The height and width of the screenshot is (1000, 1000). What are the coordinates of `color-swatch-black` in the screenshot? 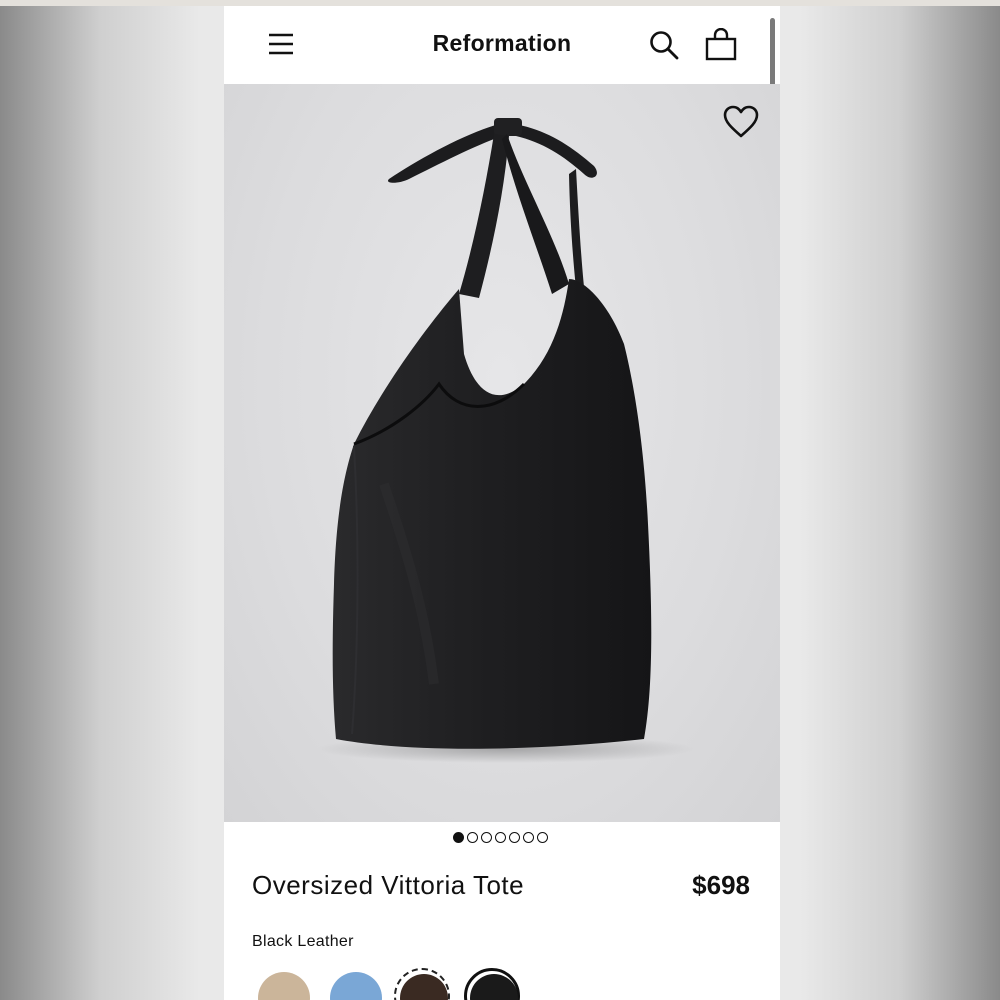 It's located at (492, 984).